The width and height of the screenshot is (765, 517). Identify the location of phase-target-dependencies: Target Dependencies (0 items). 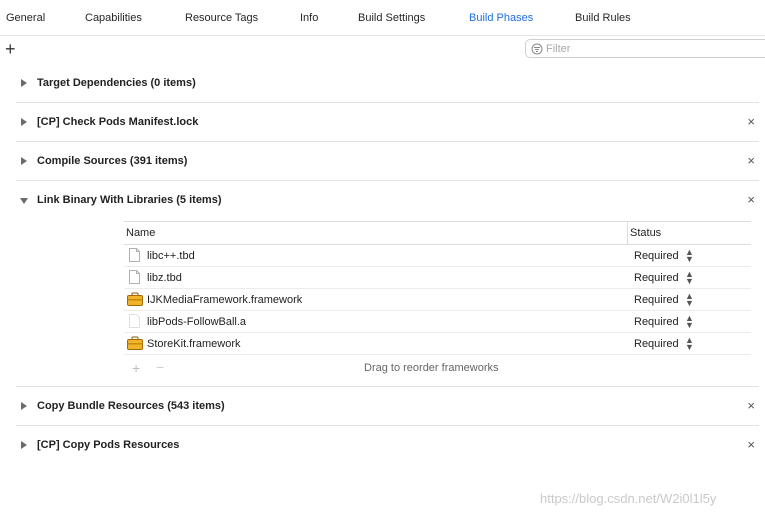
(387, 83).